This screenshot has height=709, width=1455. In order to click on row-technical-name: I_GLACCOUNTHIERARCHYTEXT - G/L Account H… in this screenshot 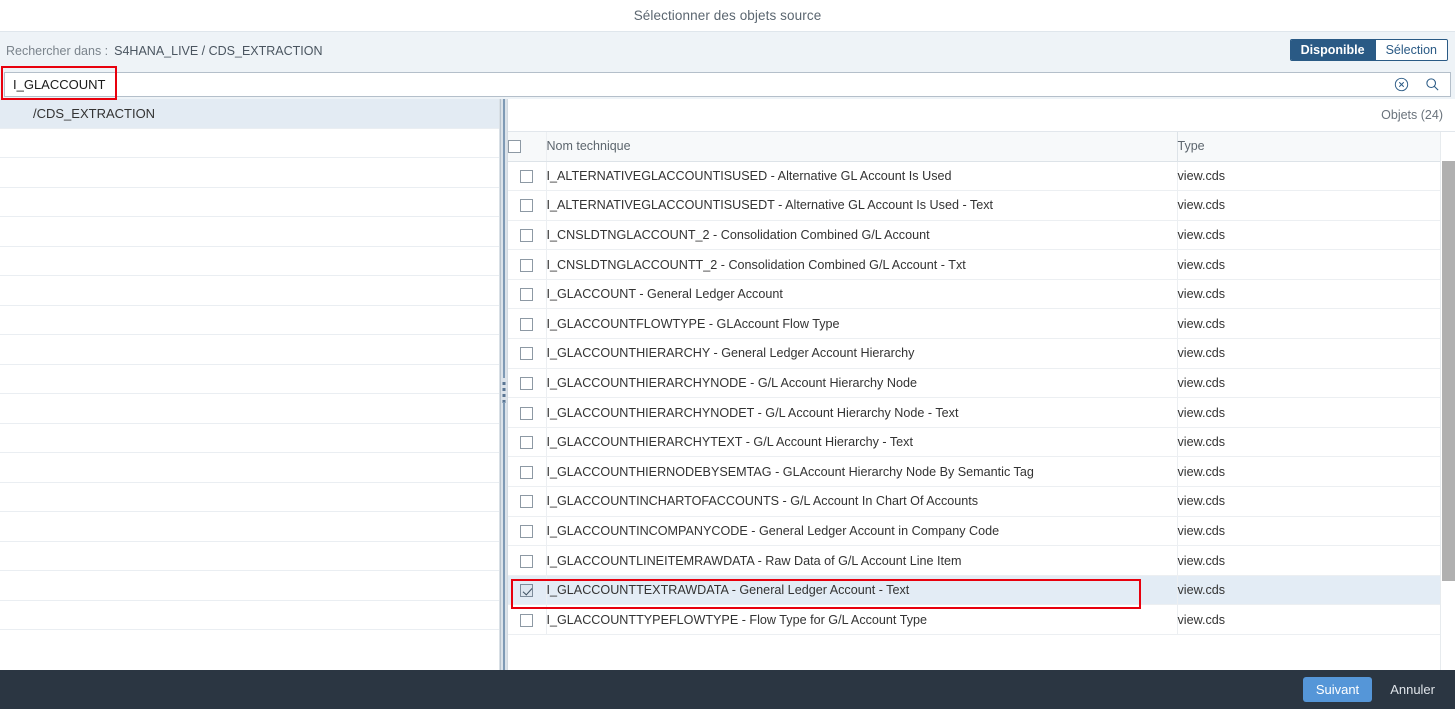, I will do `click(861, 442)`.